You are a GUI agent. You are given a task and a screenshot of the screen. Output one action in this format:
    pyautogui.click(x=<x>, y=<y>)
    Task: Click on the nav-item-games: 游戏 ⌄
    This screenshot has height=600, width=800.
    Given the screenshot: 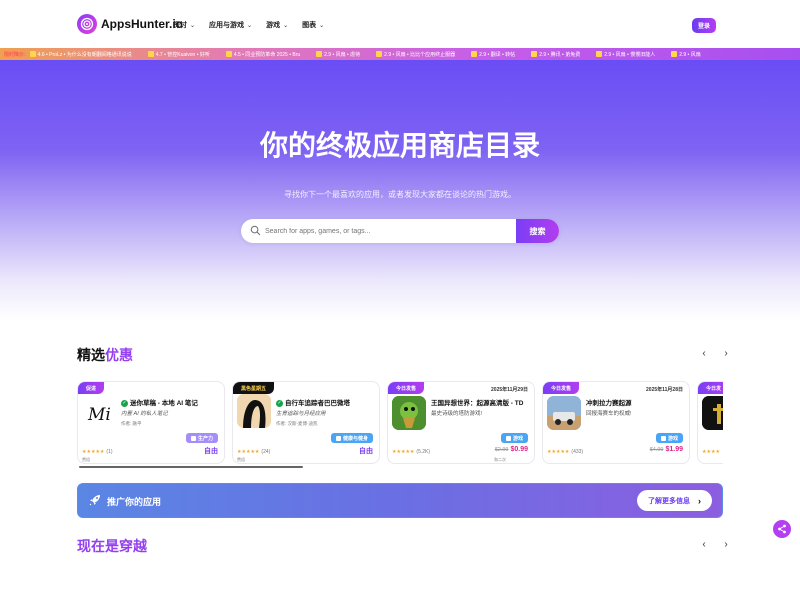 What is the action you would take?
    pyautogui.click(x=277, y=25)
    